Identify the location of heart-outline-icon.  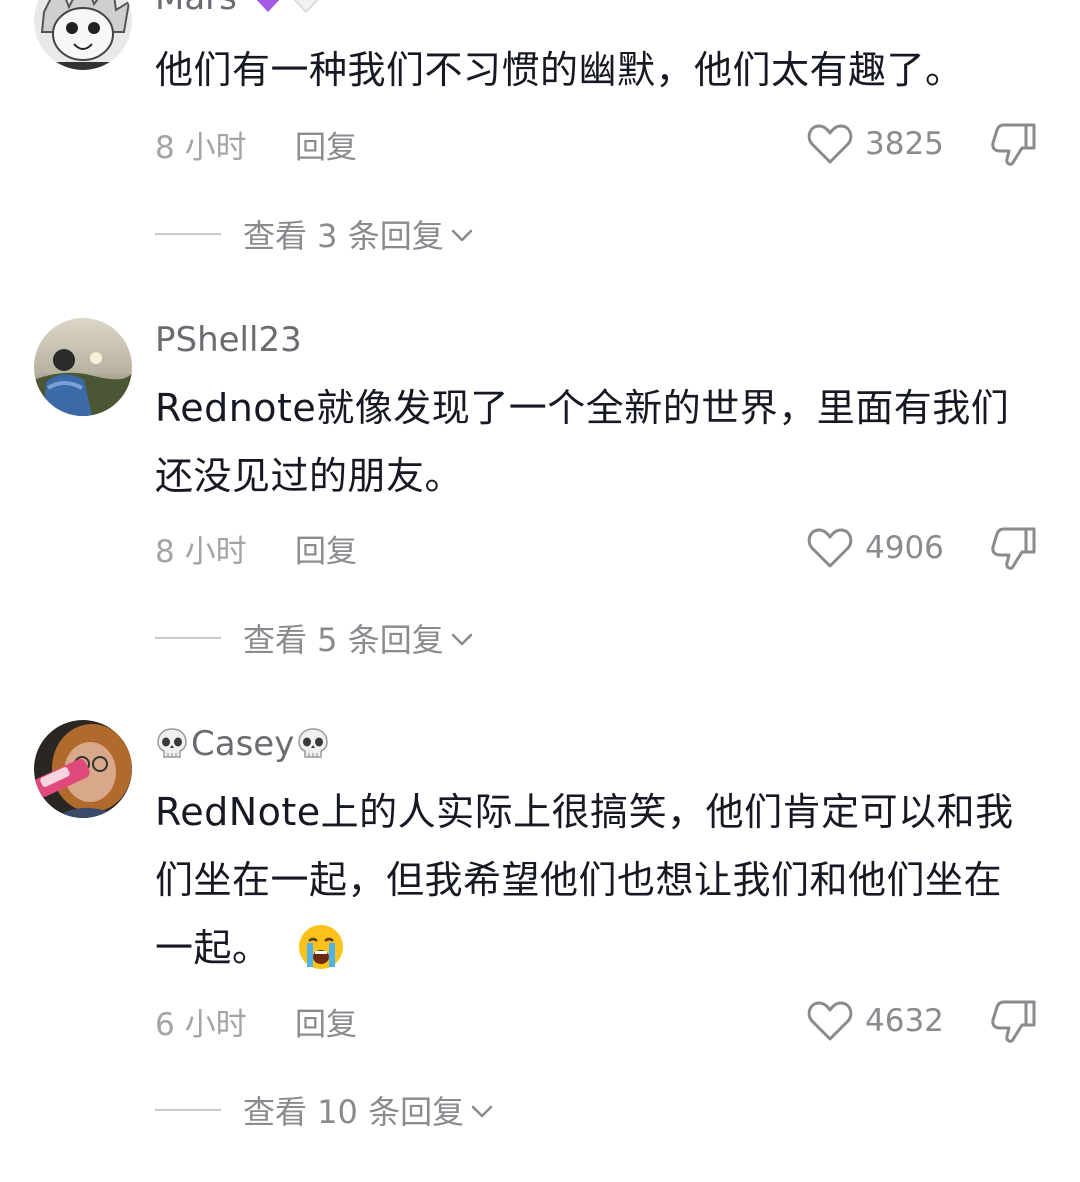
(830, 1021).